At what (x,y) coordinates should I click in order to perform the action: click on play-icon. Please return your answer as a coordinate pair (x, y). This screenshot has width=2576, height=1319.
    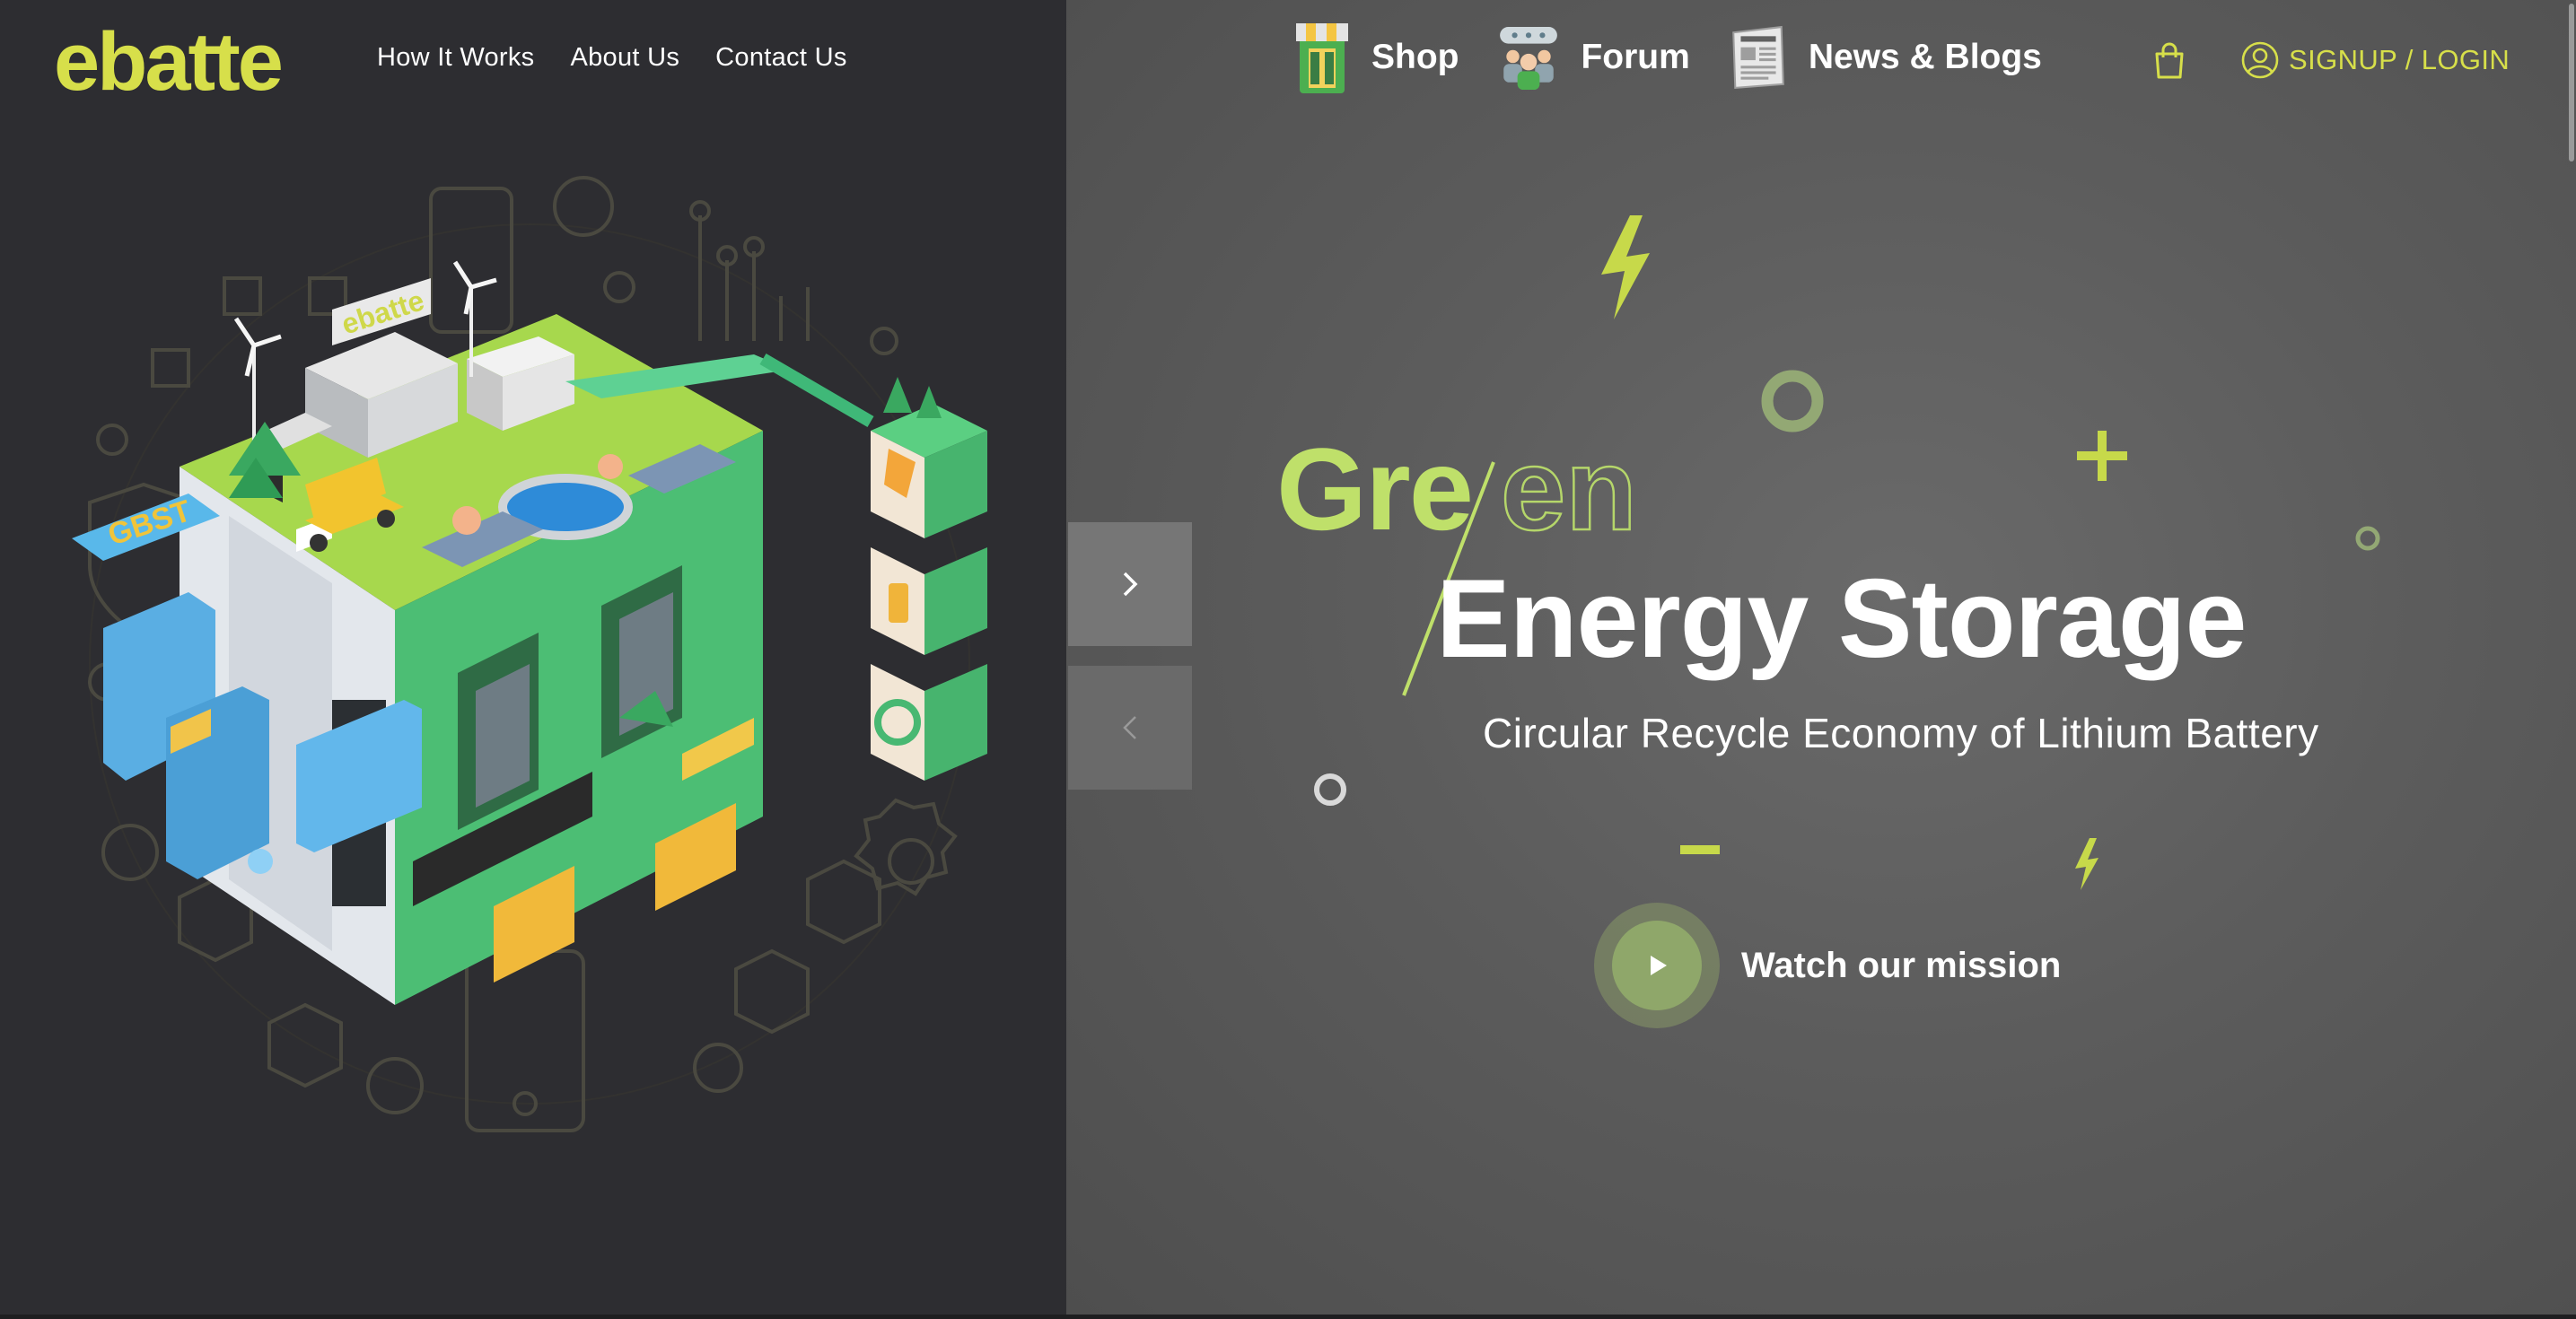
    Looking at the image, I should click on (1659, 965).